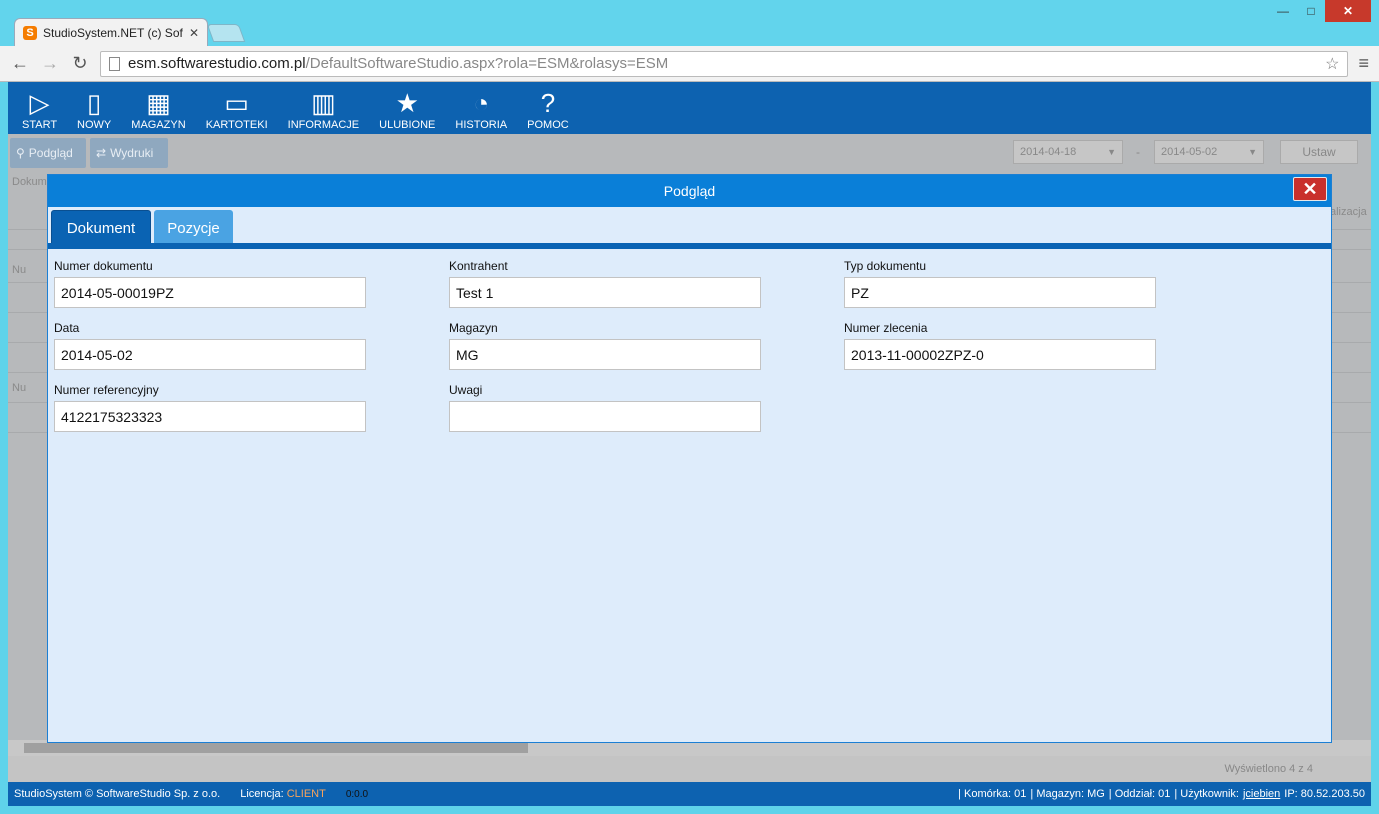 This screenshot has height=814, width=1379. I want to click on toolbar-start-button: ▷ START, so click(39, 110).